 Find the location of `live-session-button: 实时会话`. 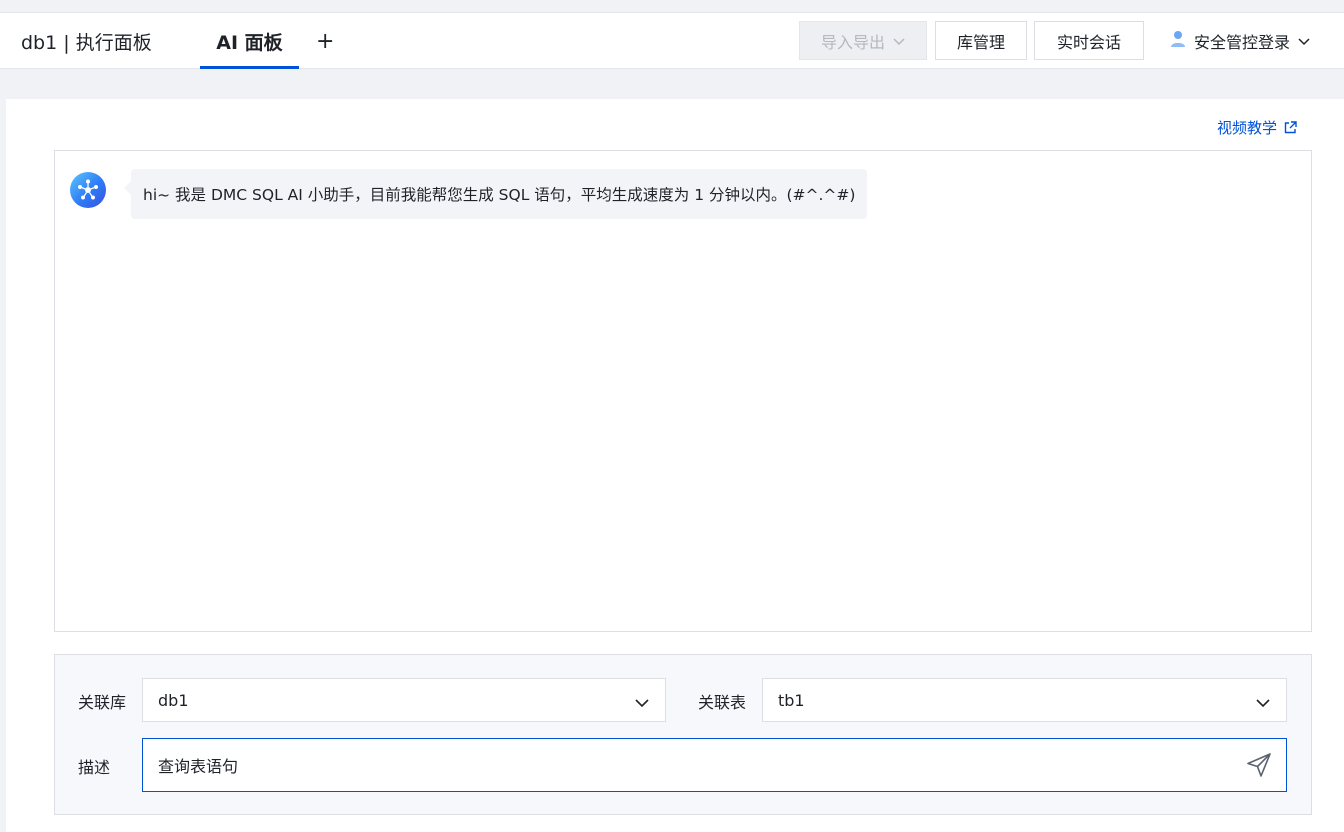

live-session-button: 实时会话 is located at coordinates (1089, 40).